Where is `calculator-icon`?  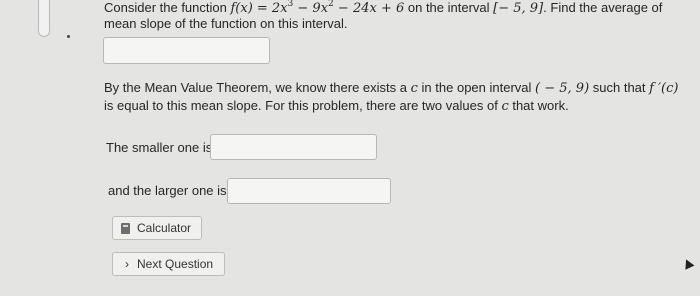 calculator-icon is located at coordinates (125, 228).